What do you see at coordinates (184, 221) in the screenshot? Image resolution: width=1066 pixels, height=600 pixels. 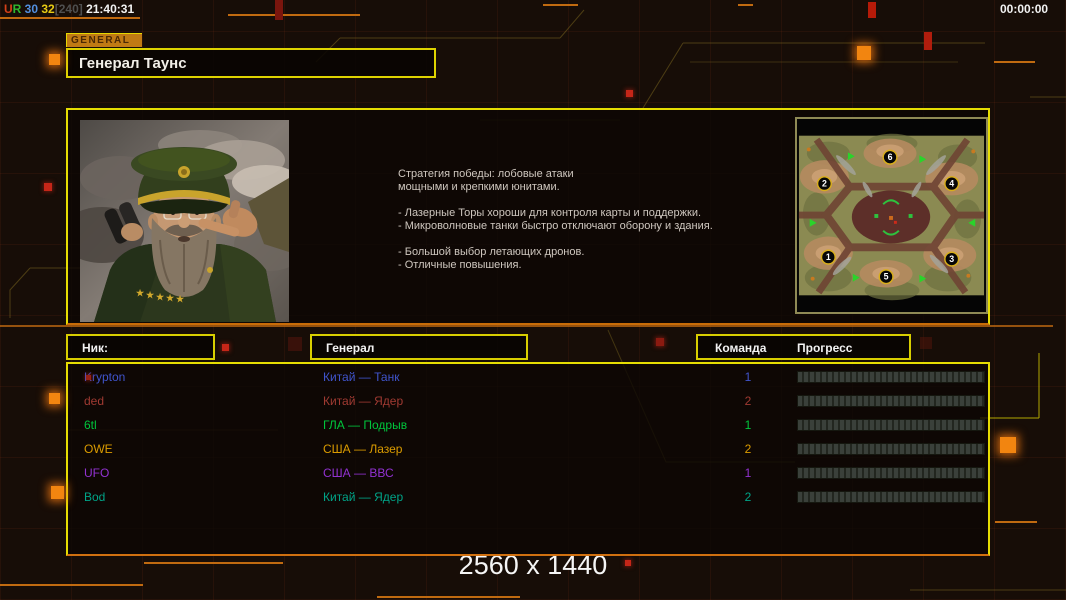 I see `general-portrait: ★ ★ ★ ★ ★` at bounding box center [184, 221].